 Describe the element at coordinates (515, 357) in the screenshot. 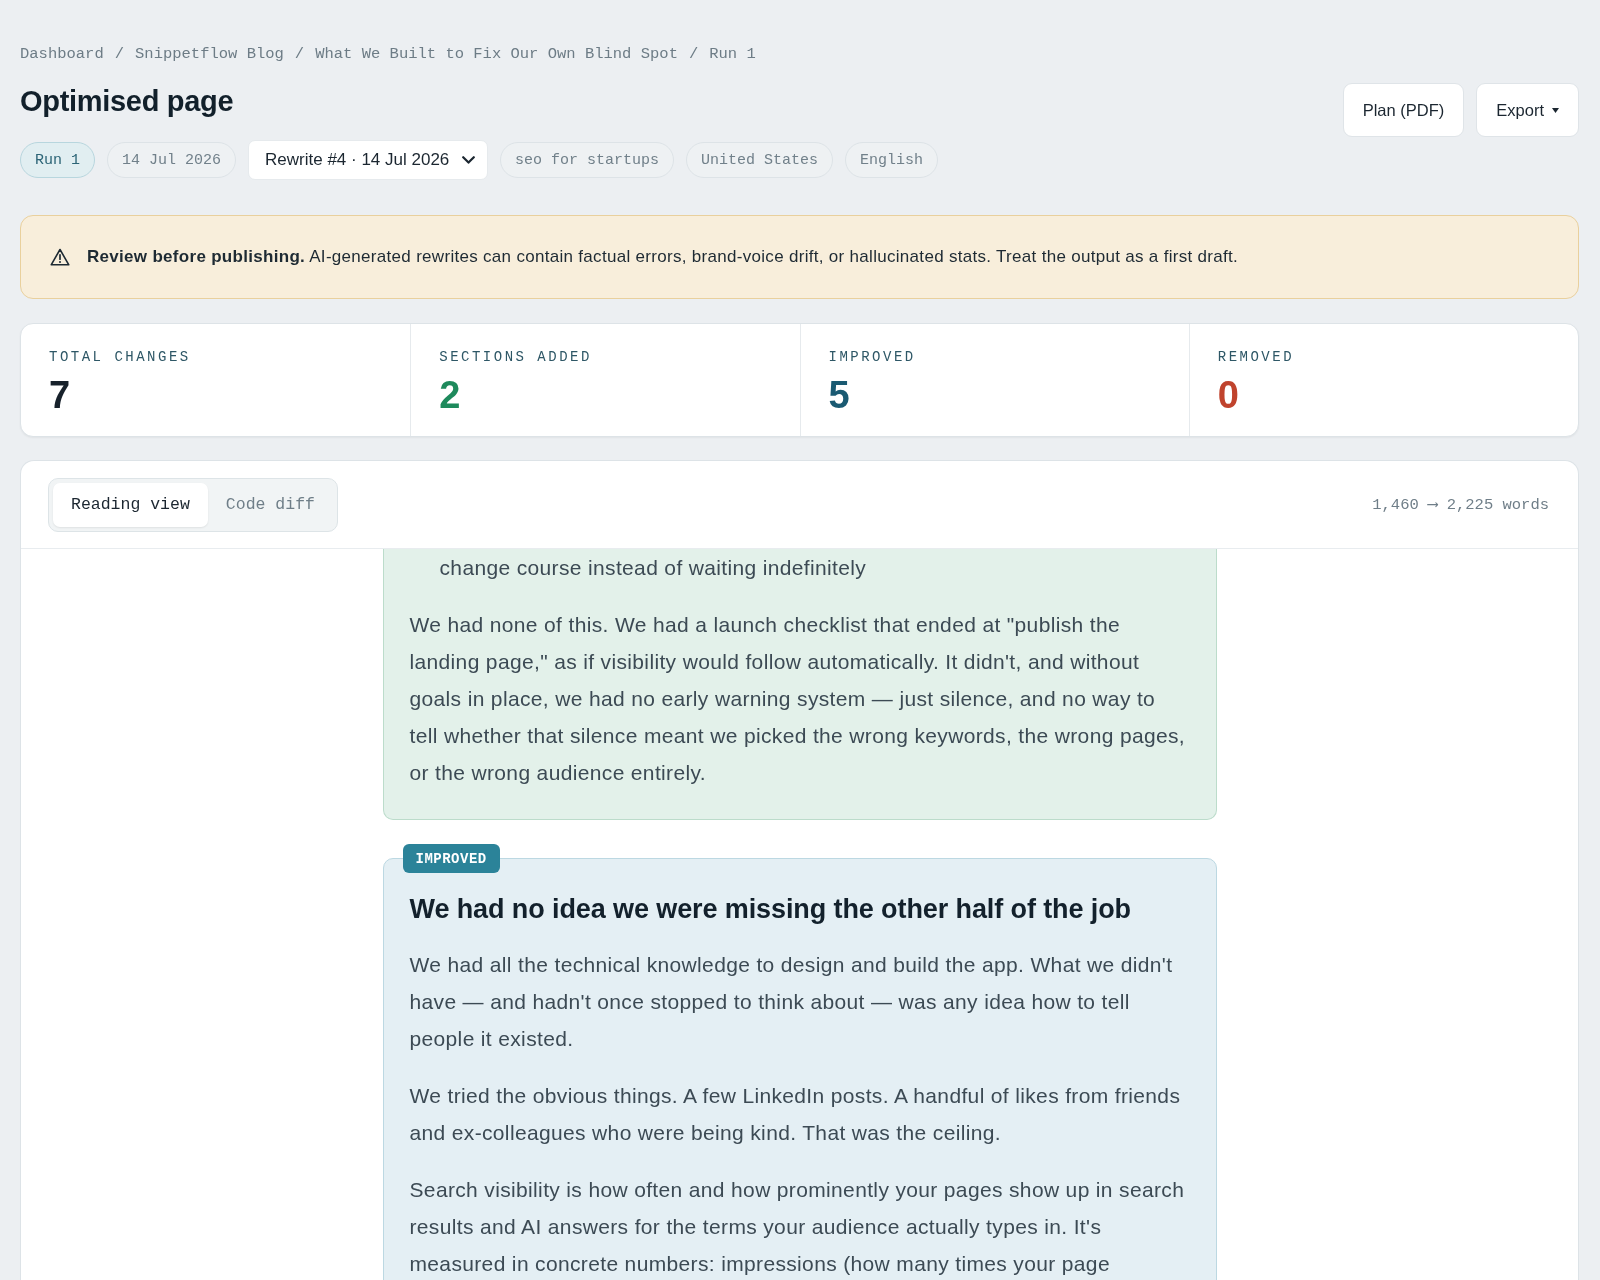

I see `stat-label: SECTIONS ADDED` at that location.